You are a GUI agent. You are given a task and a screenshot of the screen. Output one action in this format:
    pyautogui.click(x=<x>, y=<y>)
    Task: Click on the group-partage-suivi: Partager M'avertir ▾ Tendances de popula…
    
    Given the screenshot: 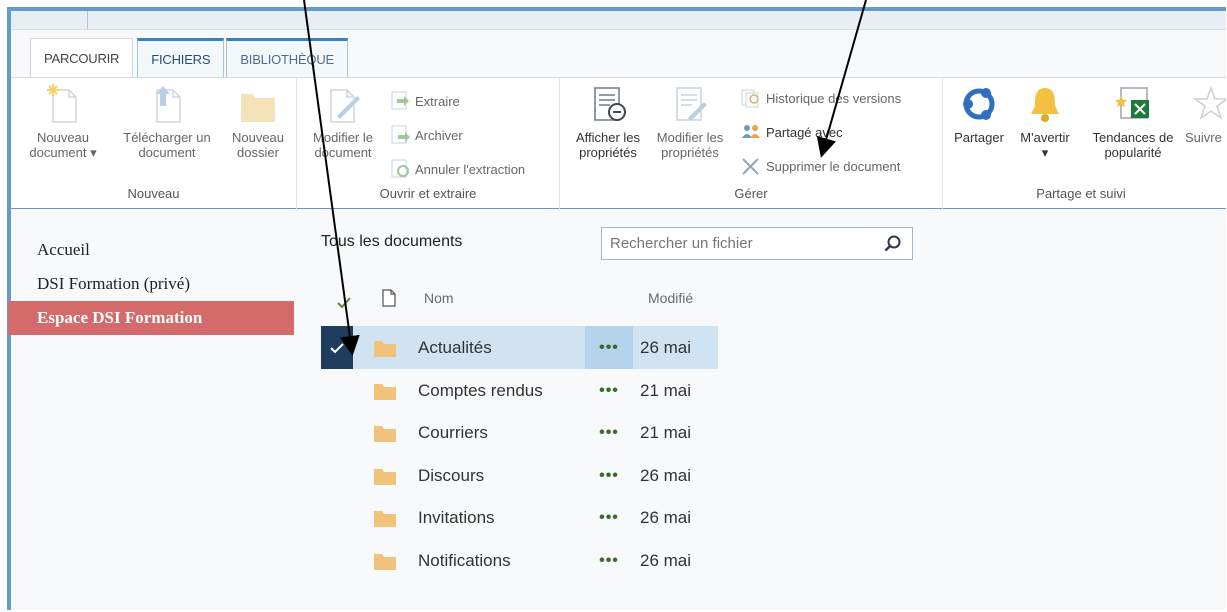 What is the action you would take?
    pyautogui.click(x=1084, y=143)
    